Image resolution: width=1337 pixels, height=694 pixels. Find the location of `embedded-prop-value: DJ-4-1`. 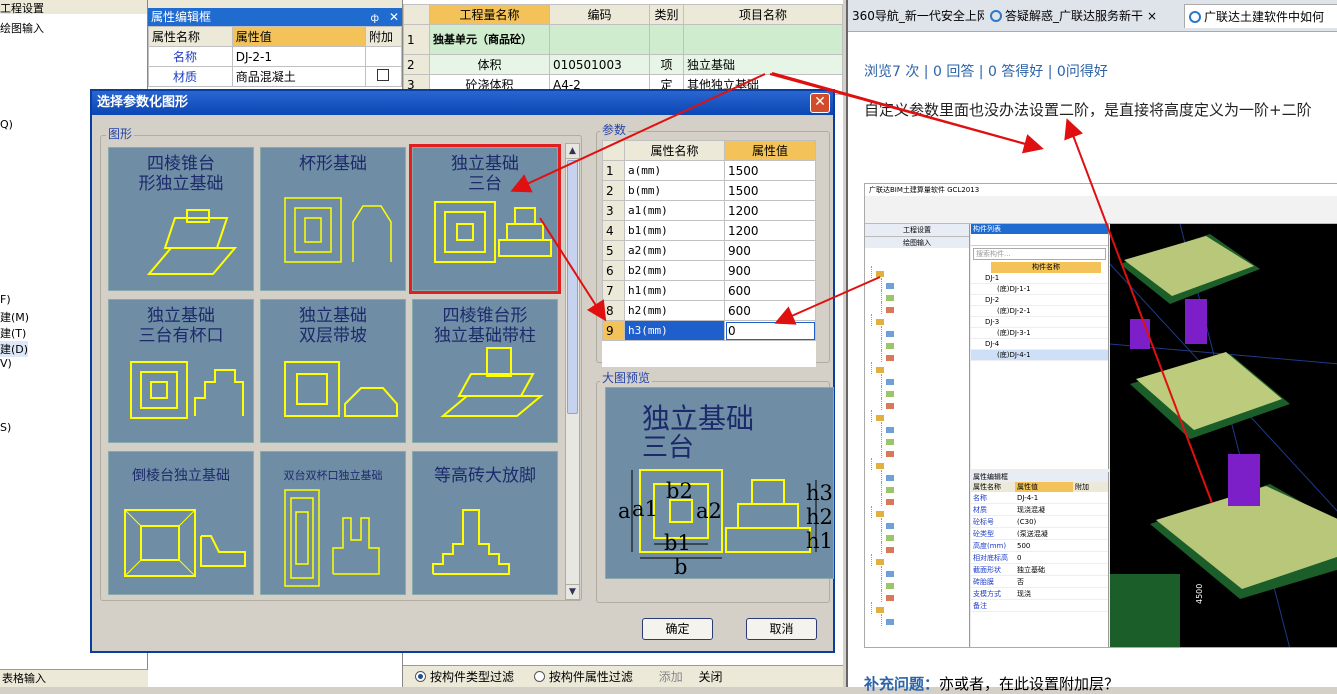

embedded-prop-value: DJ-4-1 is located at coordinates (1044, 497).